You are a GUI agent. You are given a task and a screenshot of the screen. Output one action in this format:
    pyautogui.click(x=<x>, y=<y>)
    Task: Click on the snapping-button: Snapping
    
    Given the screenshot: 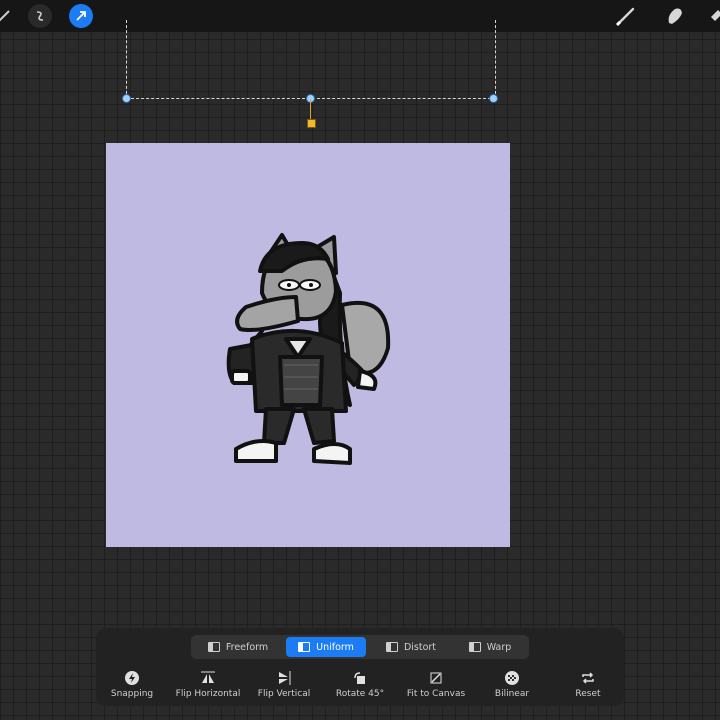 What is the action you would take?
    pyautogui.click(x=132, y=684)
    